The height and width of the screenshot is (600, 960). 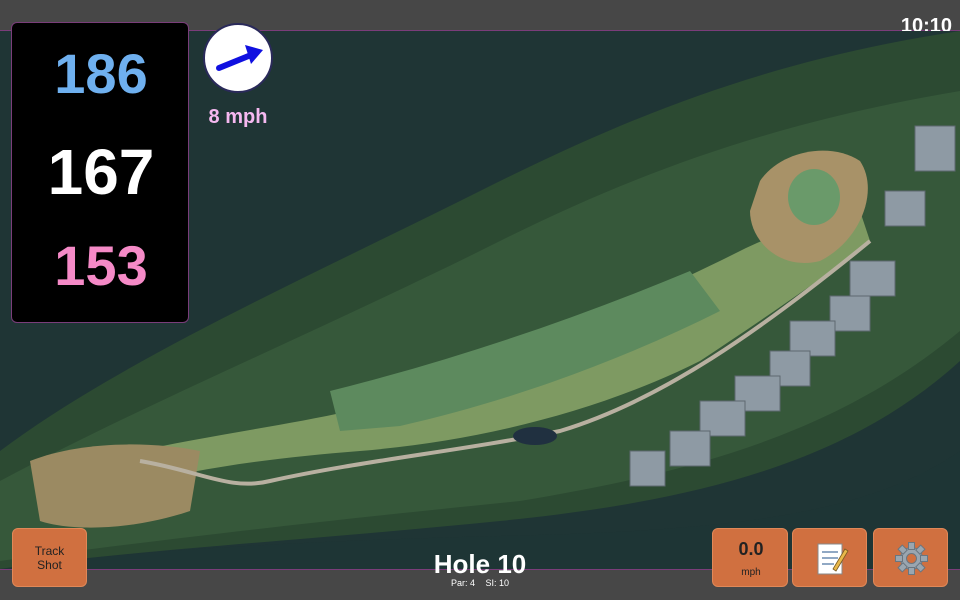 I want to click on settings-button, so click(x=910, y=557).